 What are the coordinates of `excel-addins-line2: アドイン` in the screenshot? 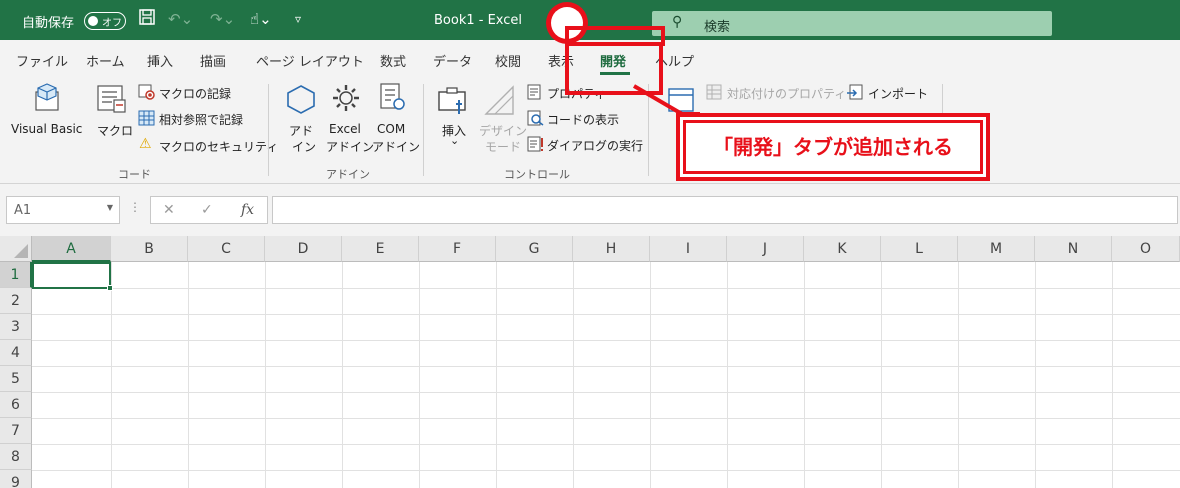 It's located at (350, 146).